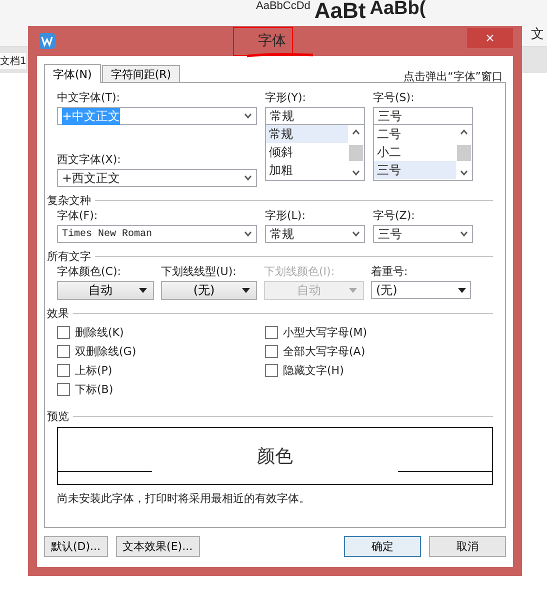 The width and height of the screenshot is (547, 602). I want to click on preview-note: 尚未安装此字体，打印时将采用最相近的有效字体。, so click(184, 498).